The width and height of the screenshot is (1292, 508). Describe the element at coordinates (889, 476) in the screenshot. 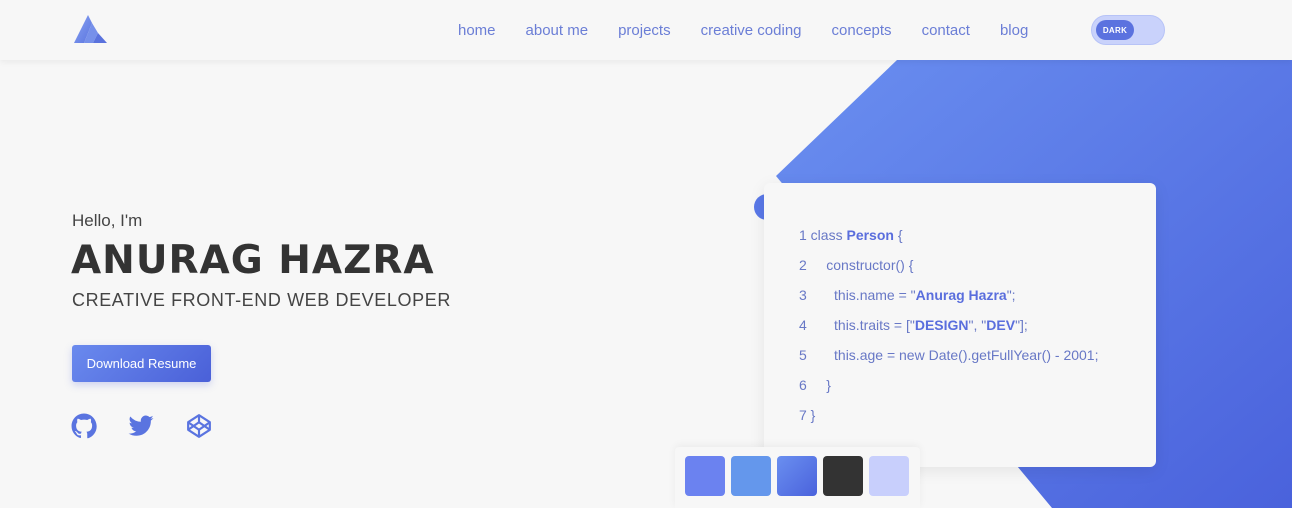

I see `swatch-lavender` at that location.